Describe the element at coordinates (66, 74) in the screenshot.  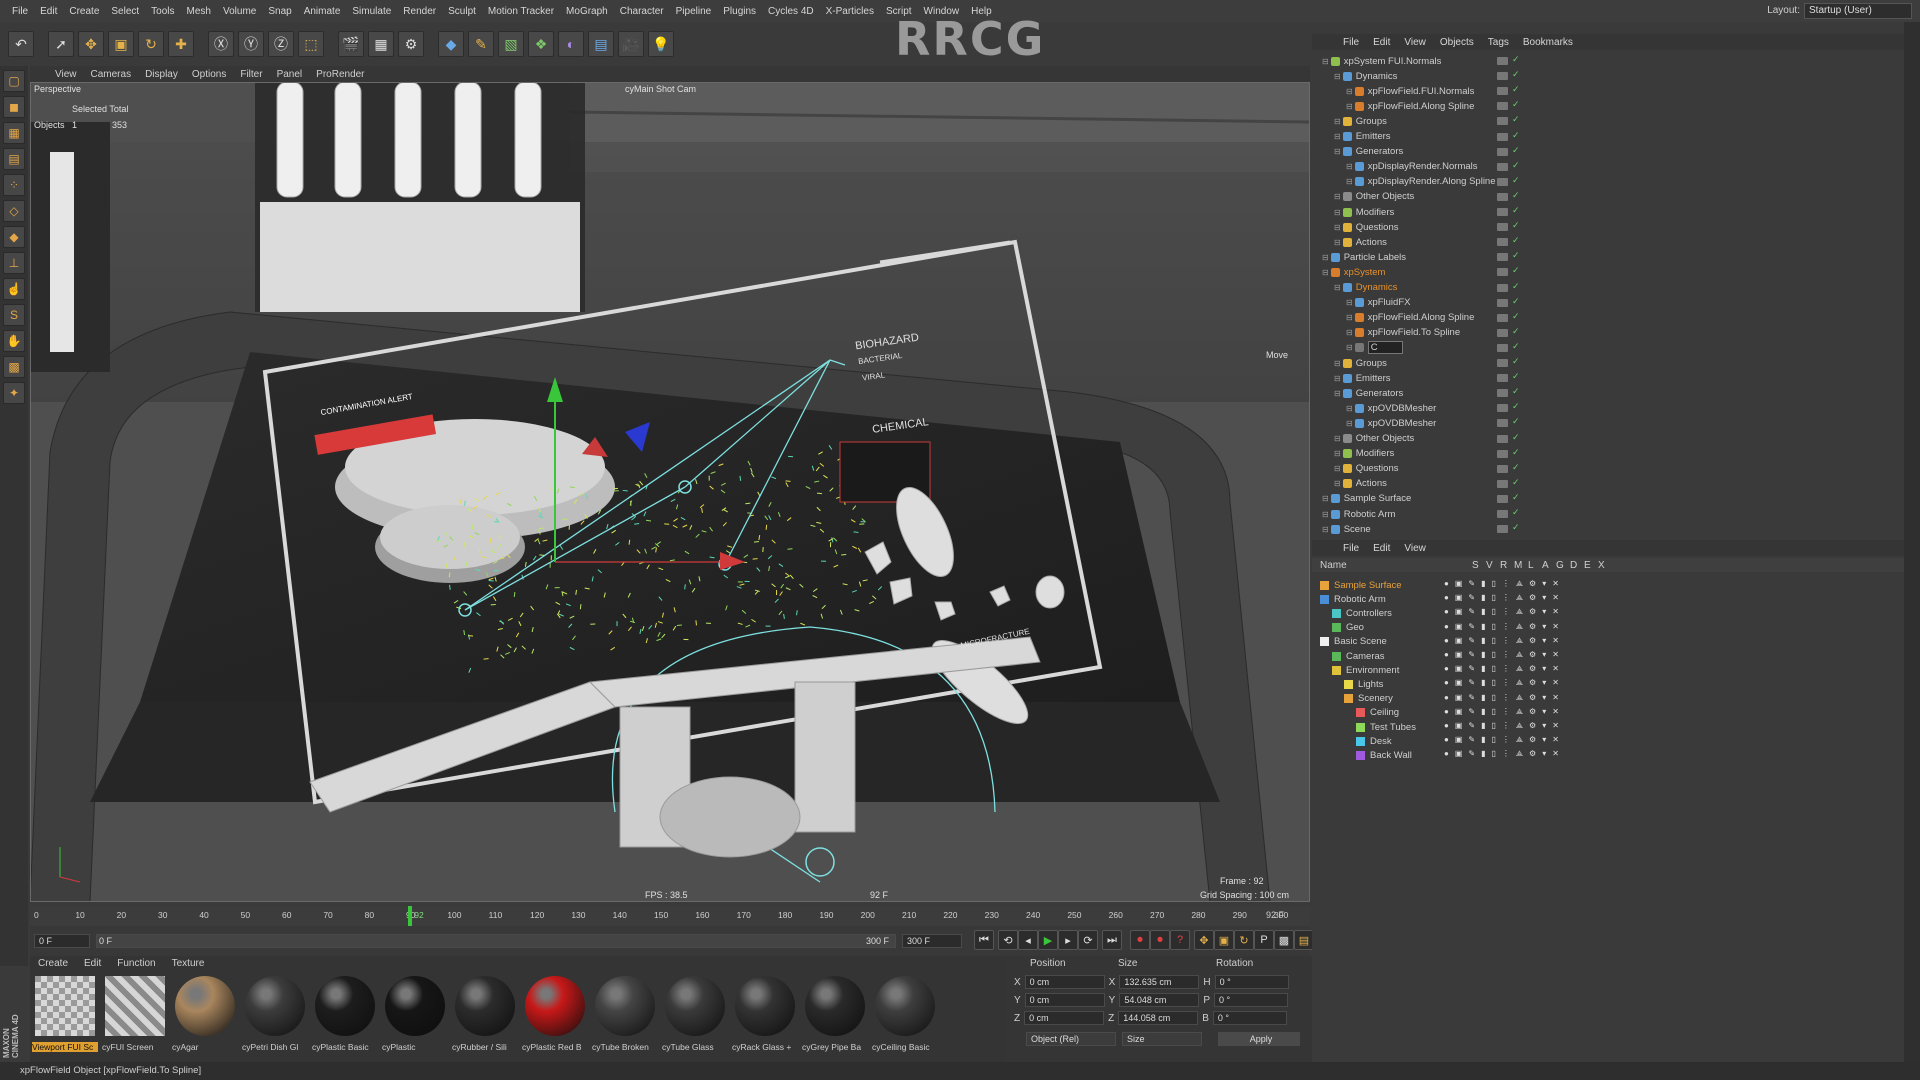
I see `viewport-menu-view: View` at that location.